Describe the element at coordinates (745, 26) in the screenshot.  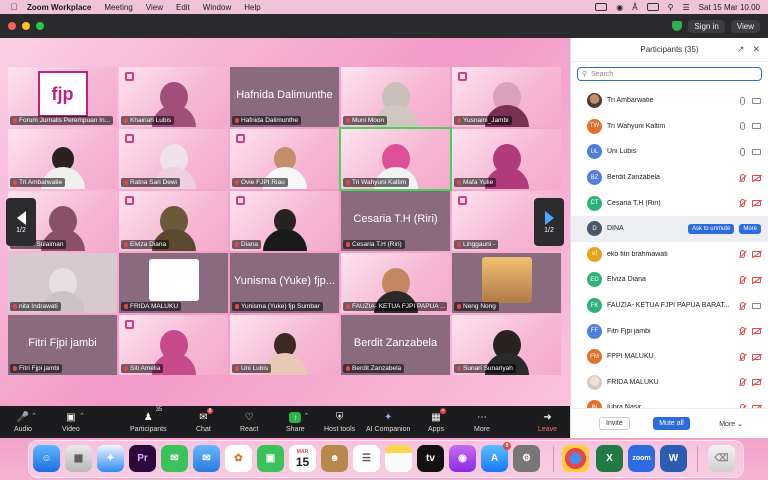
I see `view-button: View` at that location.